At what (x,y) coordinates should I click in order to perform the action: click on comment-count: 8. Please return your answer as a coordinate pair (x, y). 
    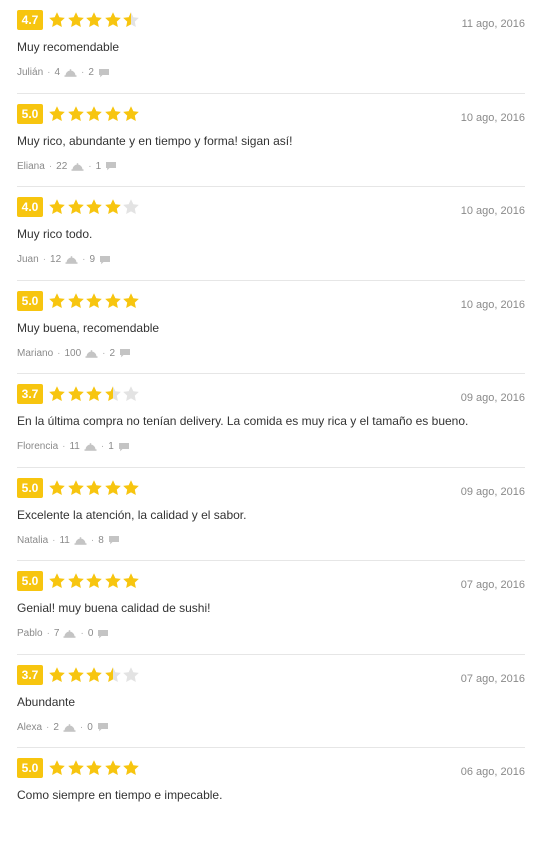
    Looking at the image, I should click on (101, 540).